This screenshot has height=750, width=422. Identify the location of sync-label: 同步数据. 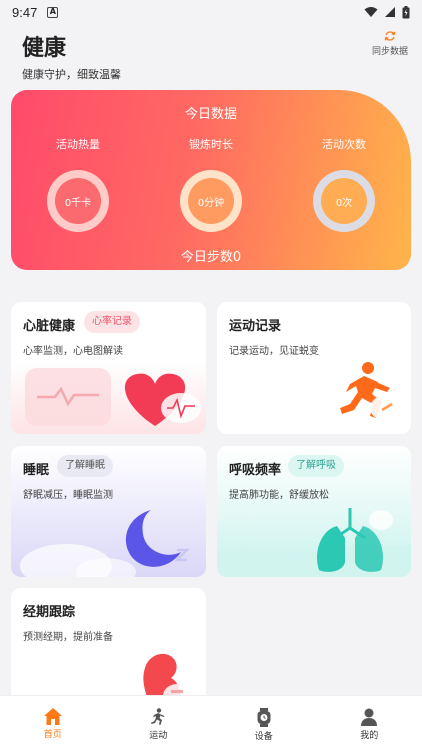
(389, 52).